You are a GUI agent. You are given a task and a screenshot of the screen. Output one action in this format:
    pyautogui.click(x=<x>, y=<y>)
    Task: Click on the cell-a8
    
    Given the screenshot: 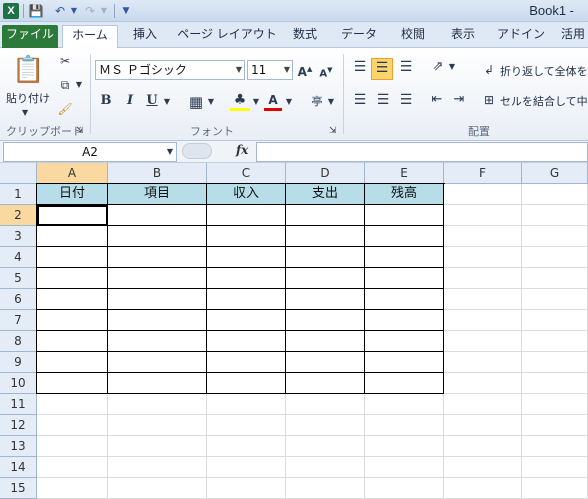 What is the action you would take?
    pyautogui.click(x=72, y=341)
    